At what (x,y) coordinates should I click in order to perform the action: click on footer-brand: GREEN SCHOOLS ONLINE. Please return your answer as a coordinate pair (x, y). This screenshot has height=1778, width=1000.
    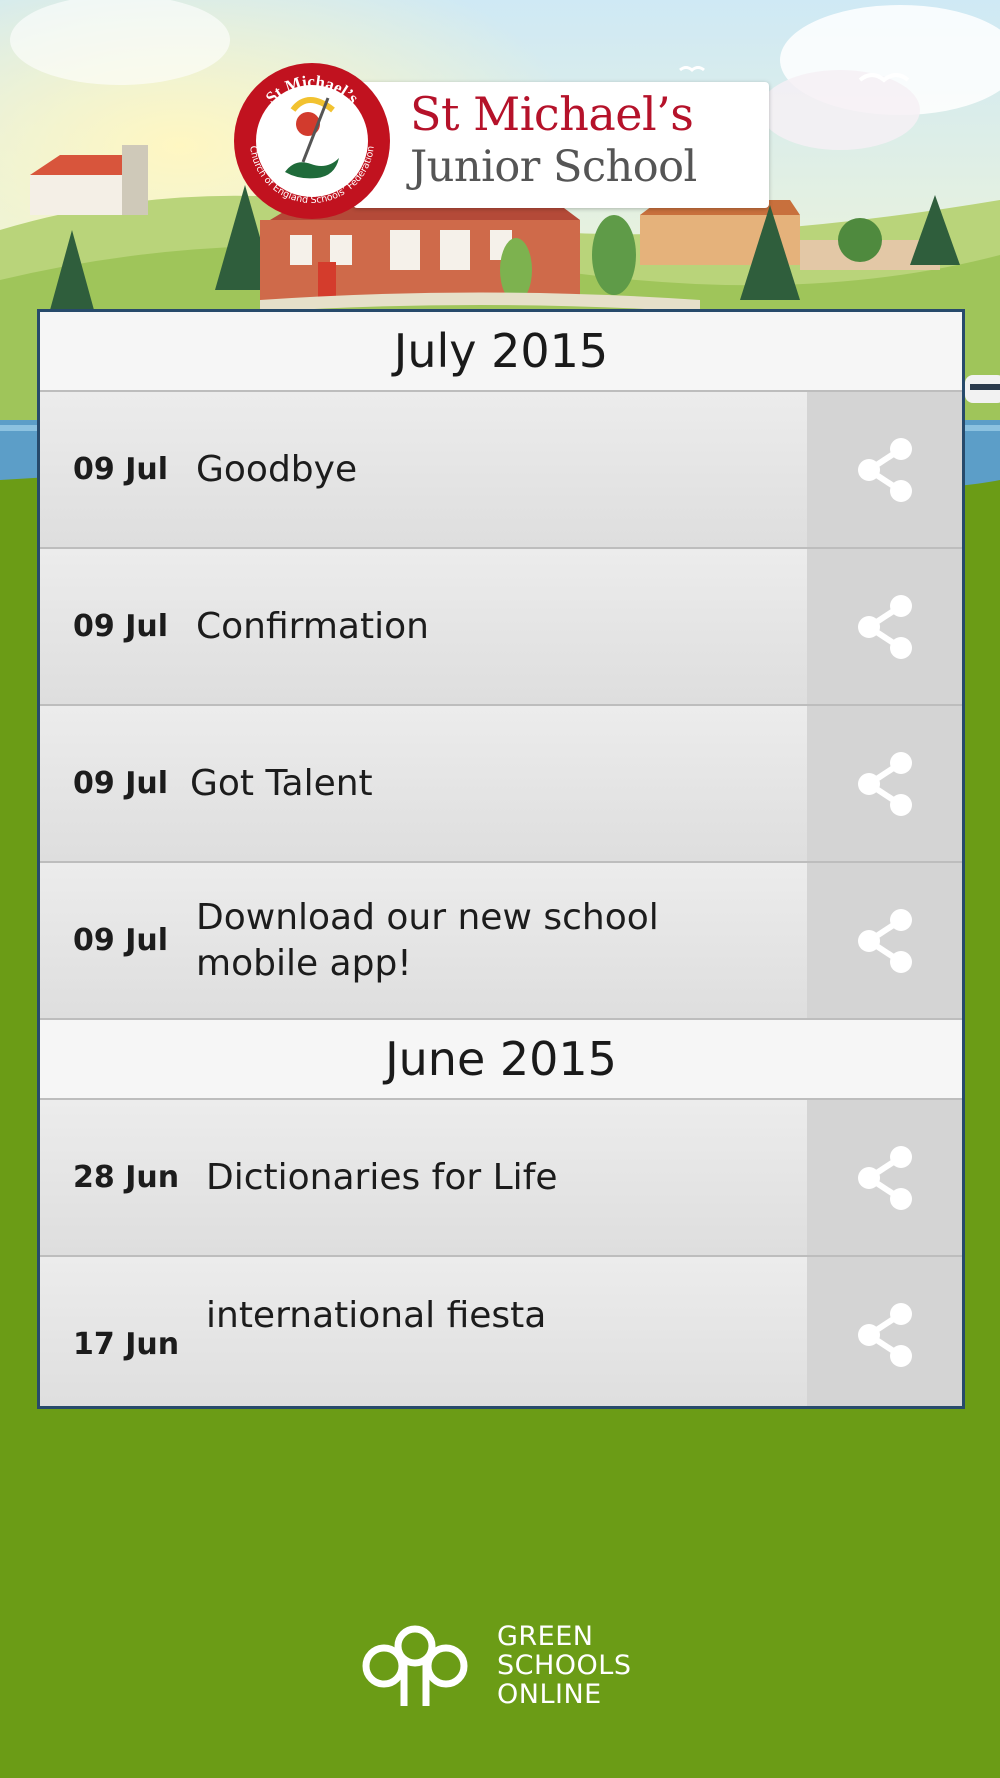
    Looking at the image, I should click on (505, 1667).